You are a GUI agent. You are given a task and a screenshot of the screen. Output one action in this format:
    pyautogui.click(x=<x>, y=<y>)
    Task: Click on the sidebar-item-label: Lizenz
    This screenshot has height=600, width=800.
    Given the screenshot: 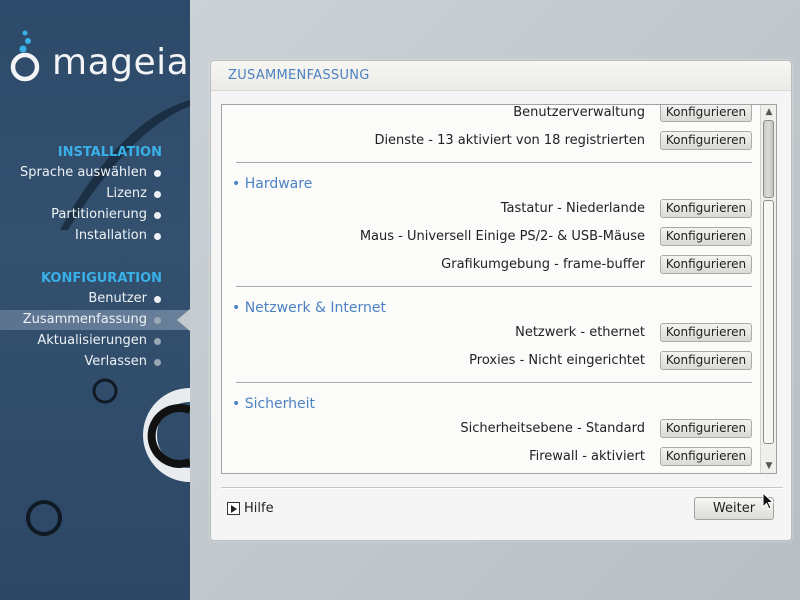 What is the action you would take?
    pyautogui.click(x=126, y=193)
    